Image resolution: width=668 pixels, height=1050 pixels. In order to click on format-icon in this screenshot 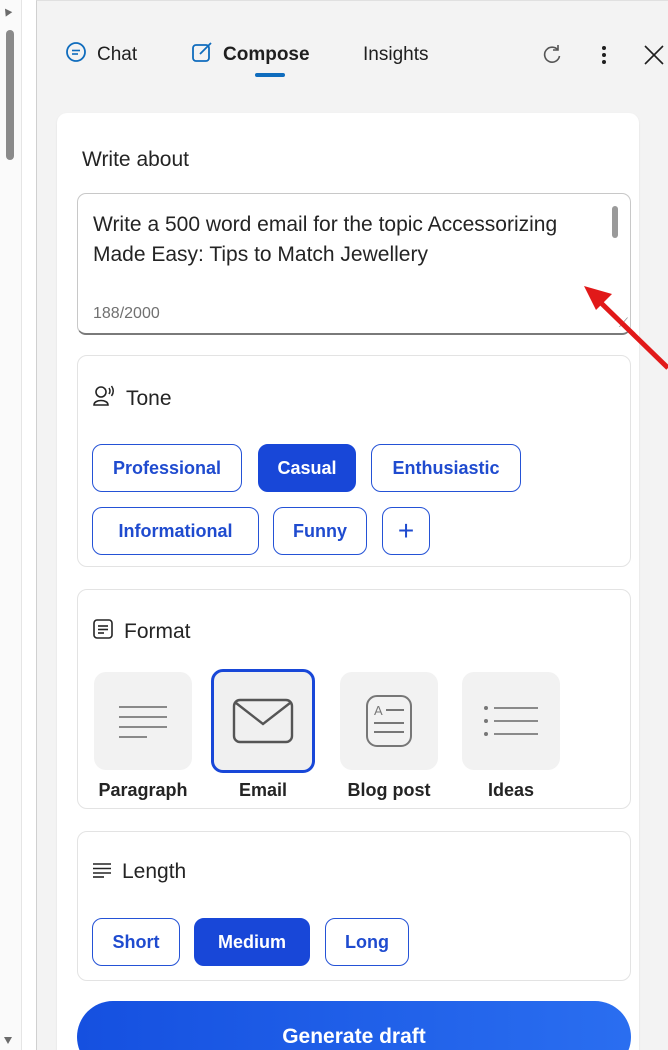, I will do `click(103, 632)`.